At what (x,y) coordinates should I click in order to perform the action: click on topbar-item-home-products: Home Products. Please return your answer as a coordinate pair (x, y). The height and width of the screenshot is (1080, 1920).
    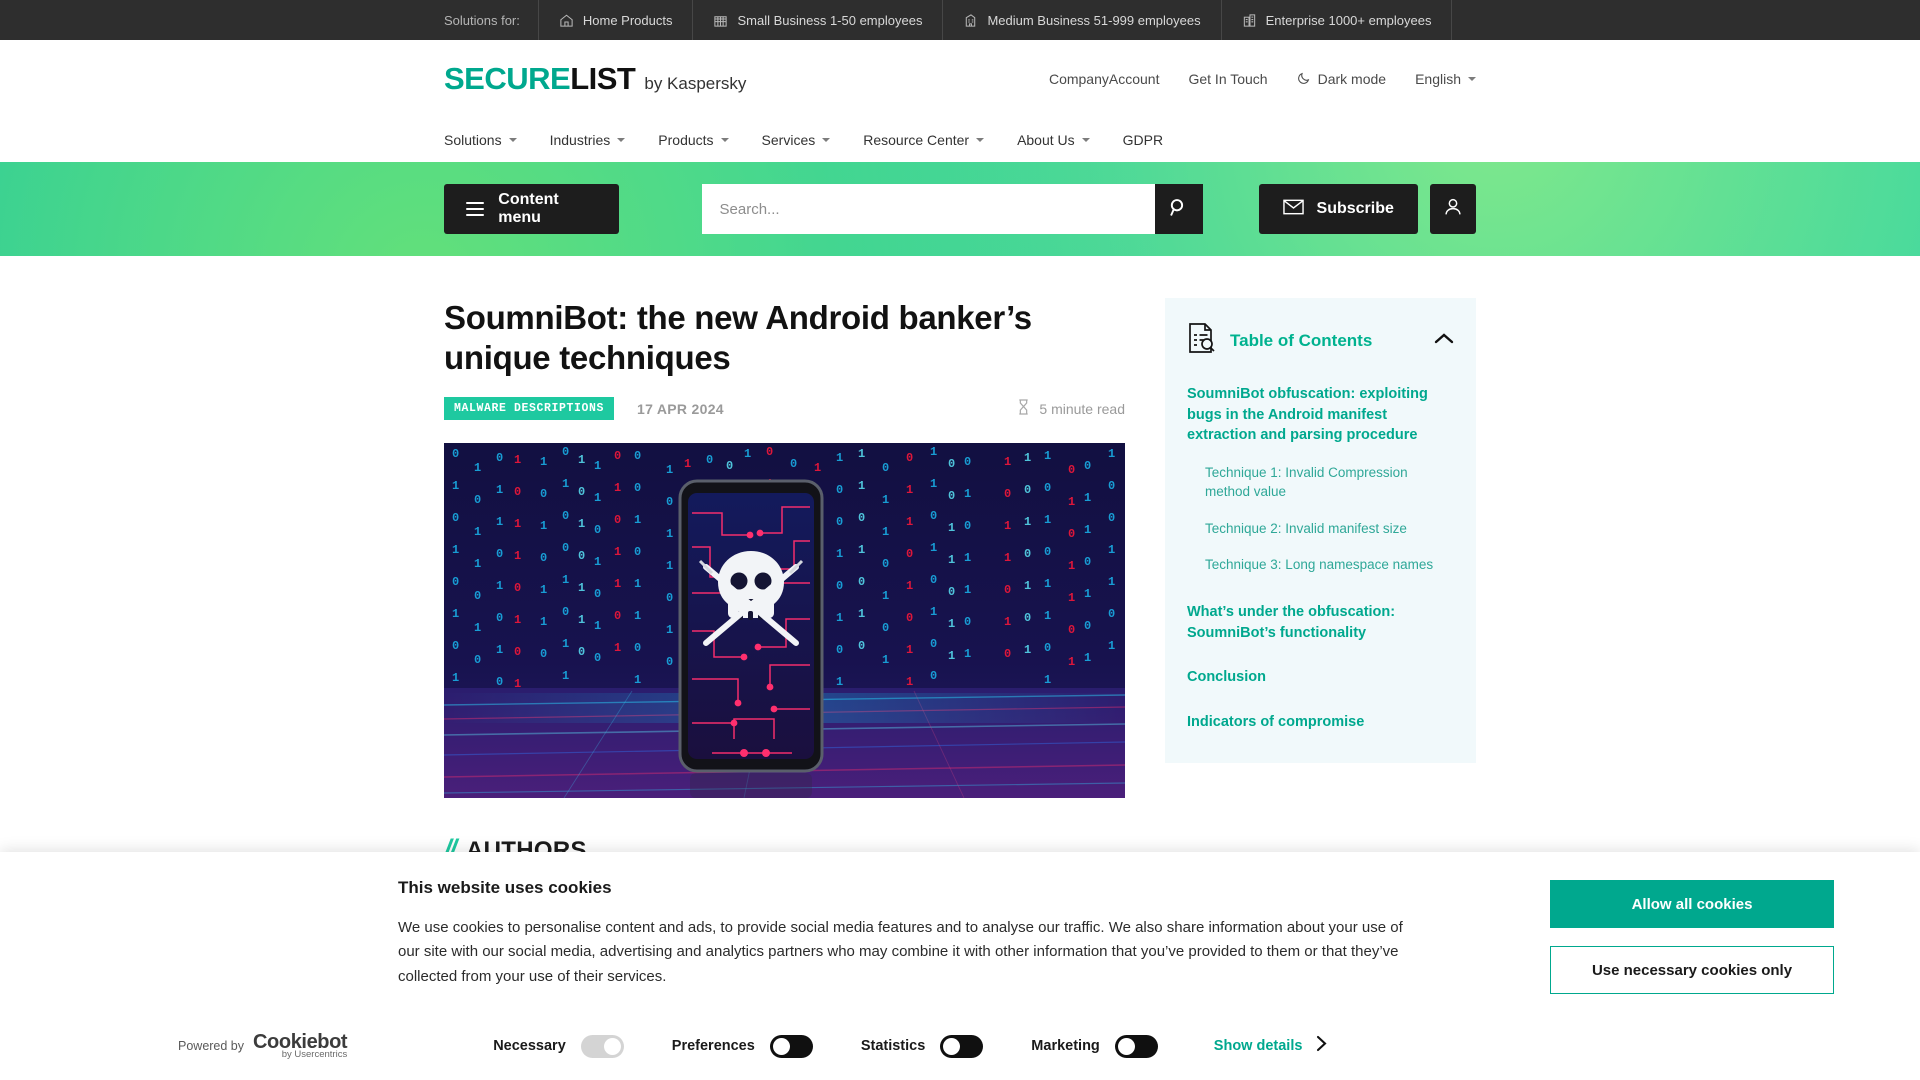
    Looking at the image, I should click on (615, 20).